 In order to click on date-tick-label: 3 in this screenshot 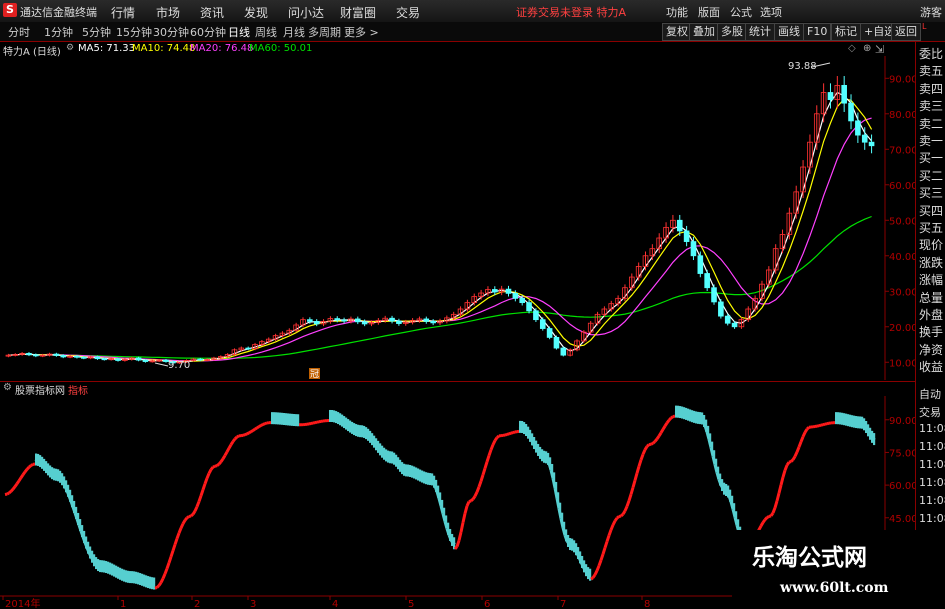, I will do `click(253, 604)`.